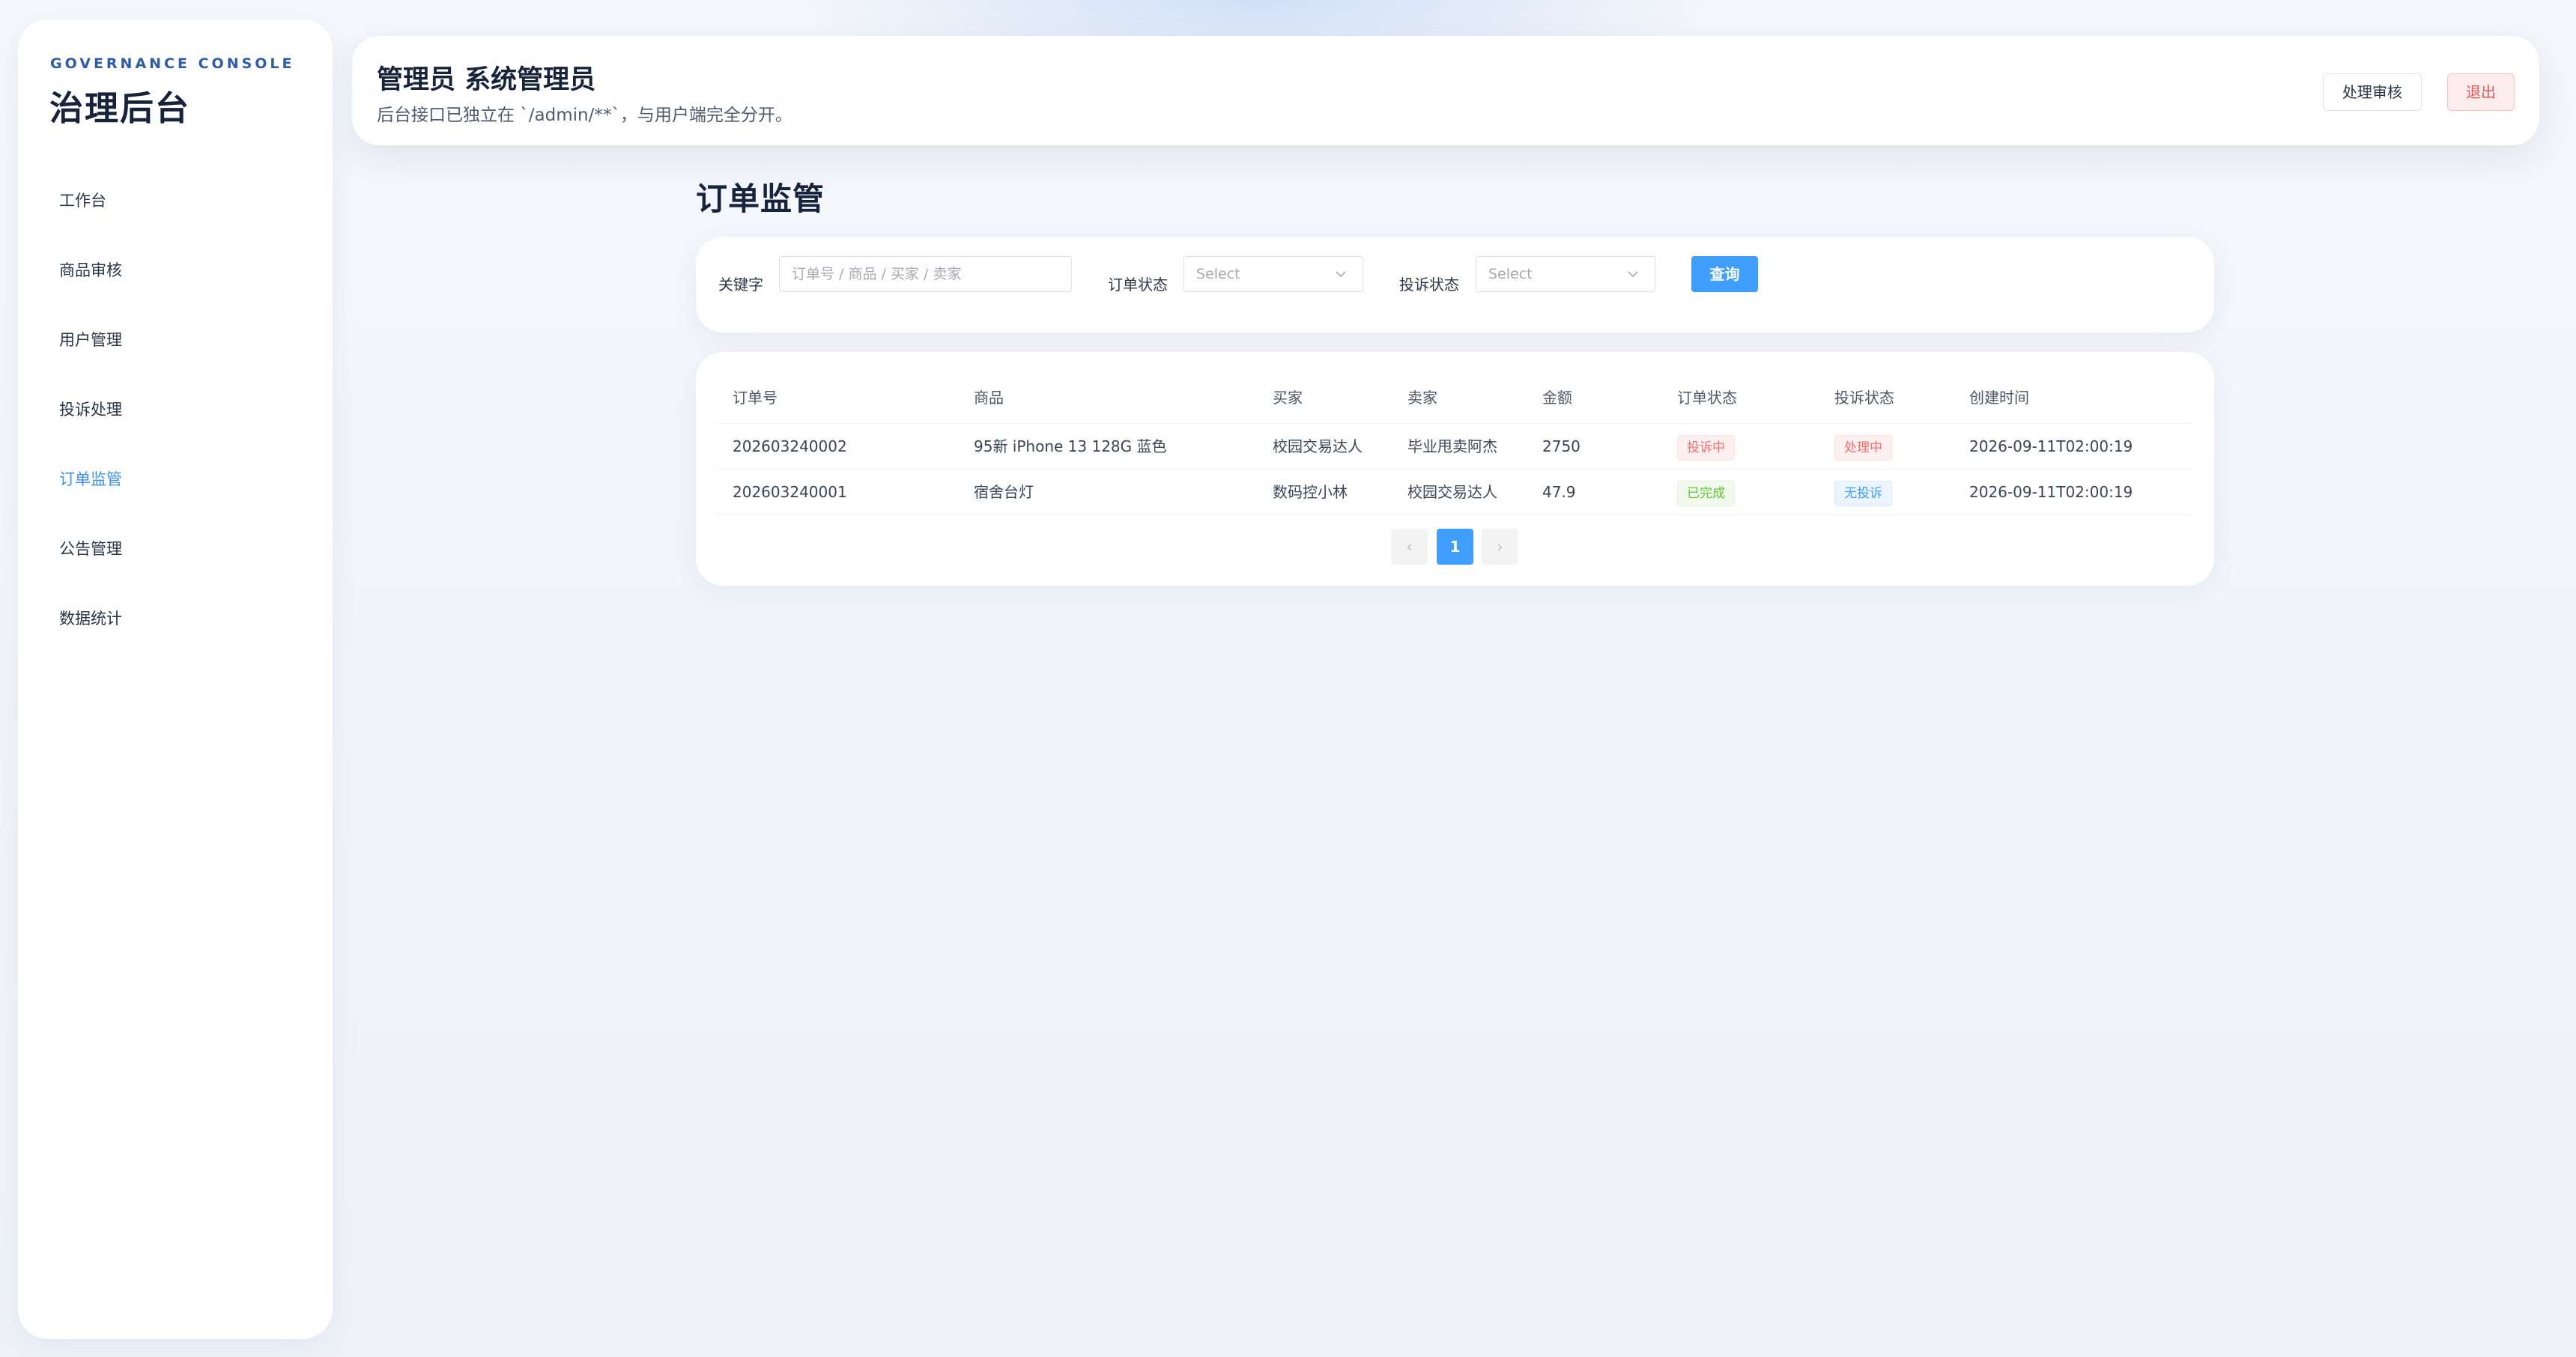  Describe the element at coordinates (761, 198) in the screenshot. I see `page-title: 订单监管` at that location.